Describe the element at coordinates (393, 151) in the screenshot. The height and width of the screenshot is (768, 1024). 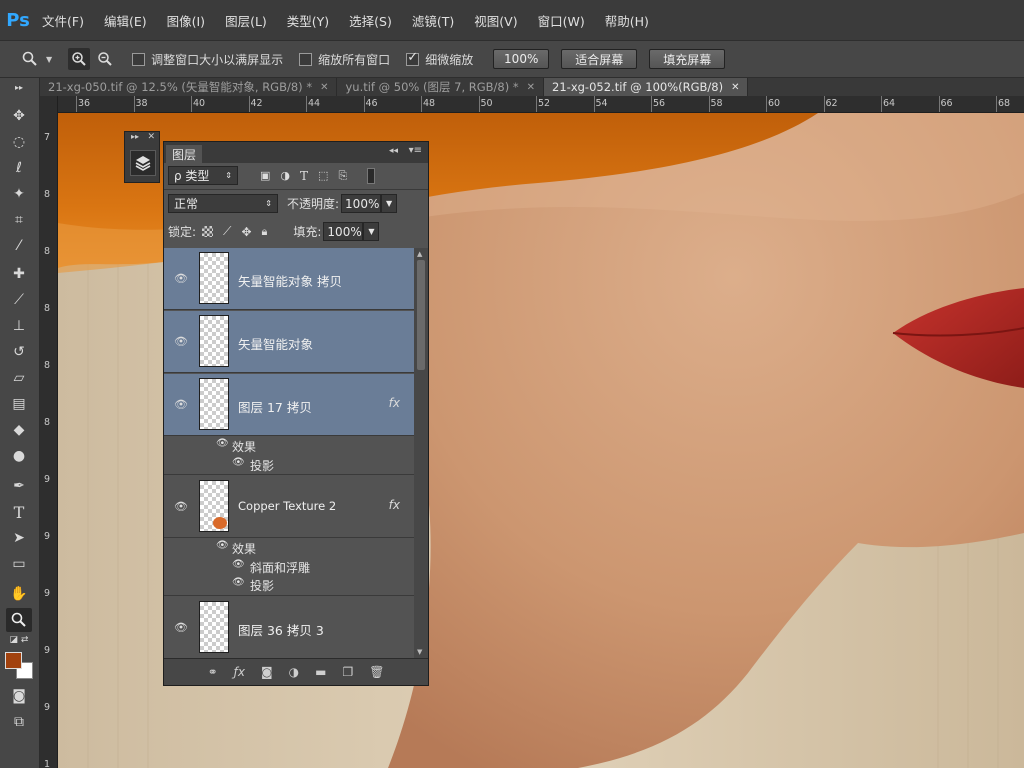
I see `collapse-panel-icon: ◂◂` at that location.